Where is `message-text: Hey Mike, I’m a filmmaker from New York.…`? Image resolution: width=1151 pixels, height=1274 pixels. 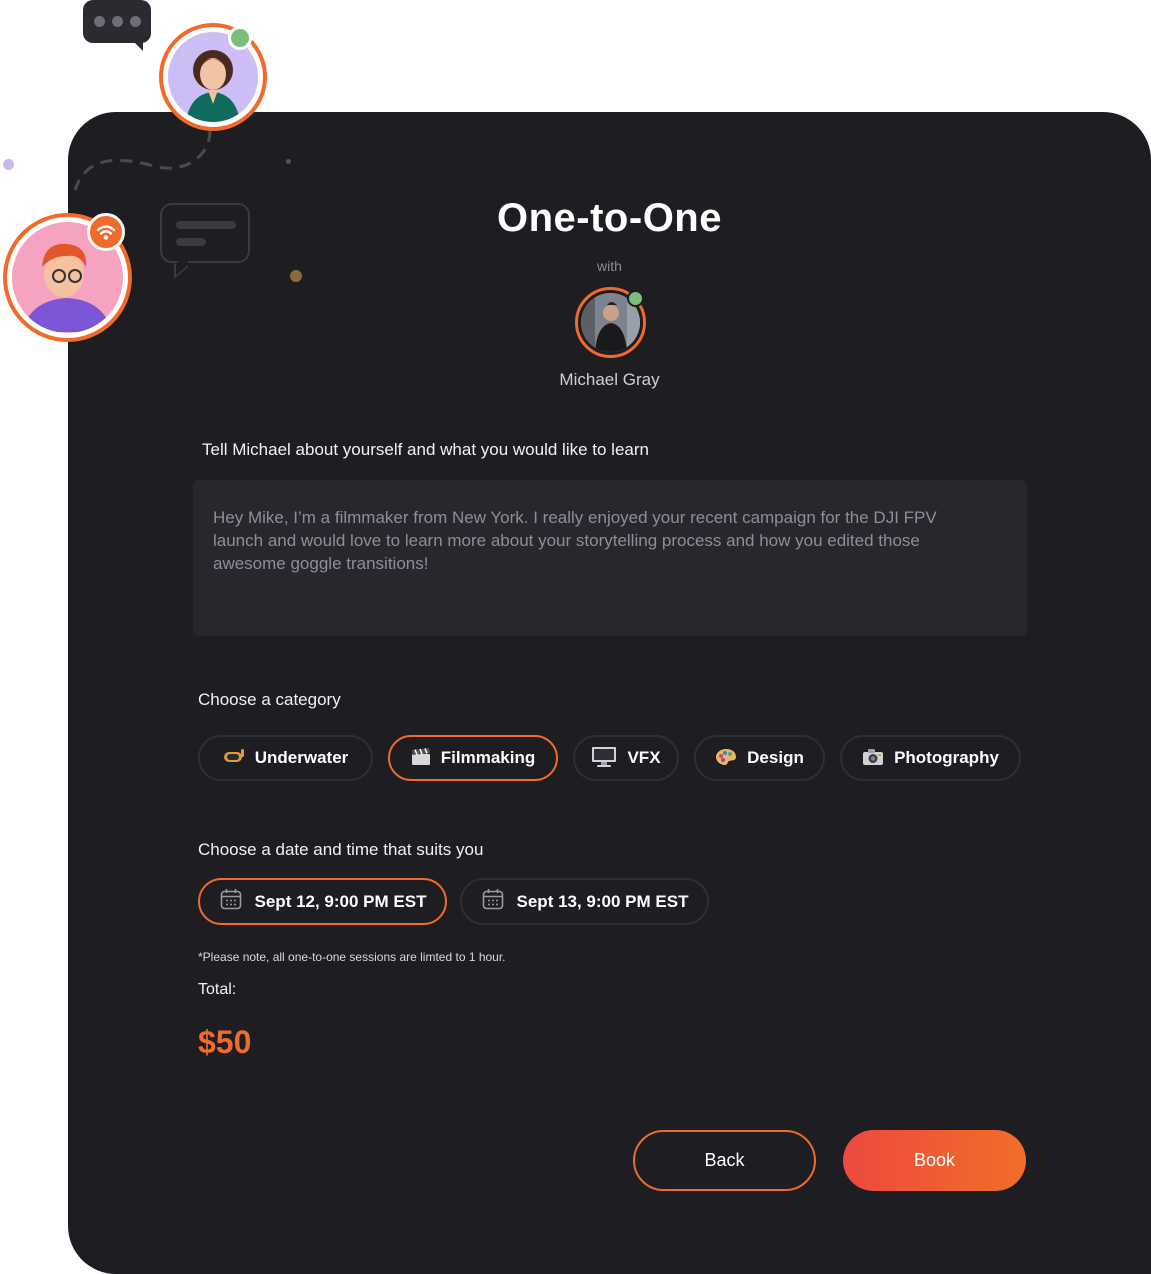
message-text: Hey Mike, I’m a filmmaker from New York.… is located at coordinates (575, 540).